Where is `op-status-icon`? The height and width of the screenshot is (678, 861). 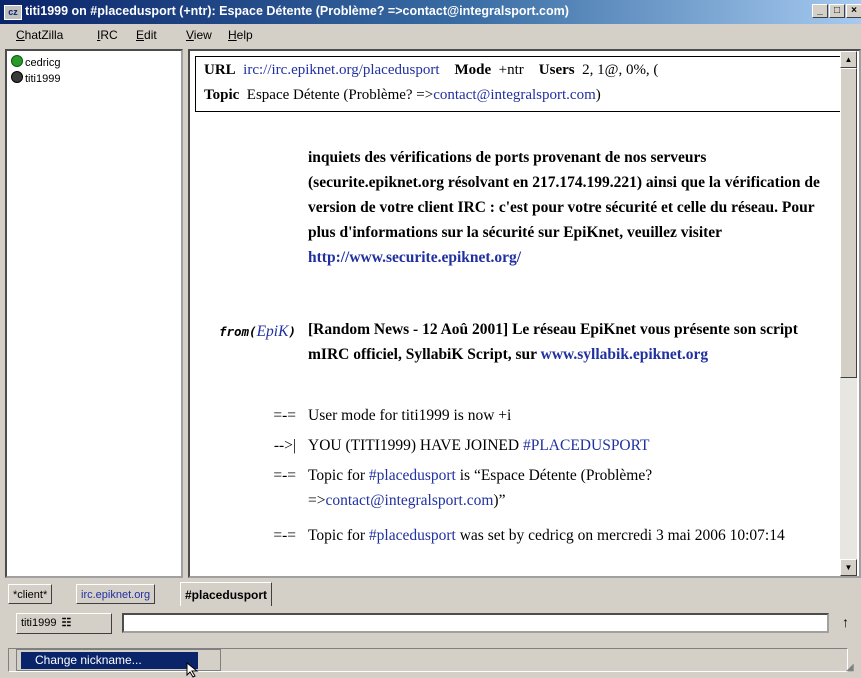
op-status-icon is located at coordinates (17, 61).